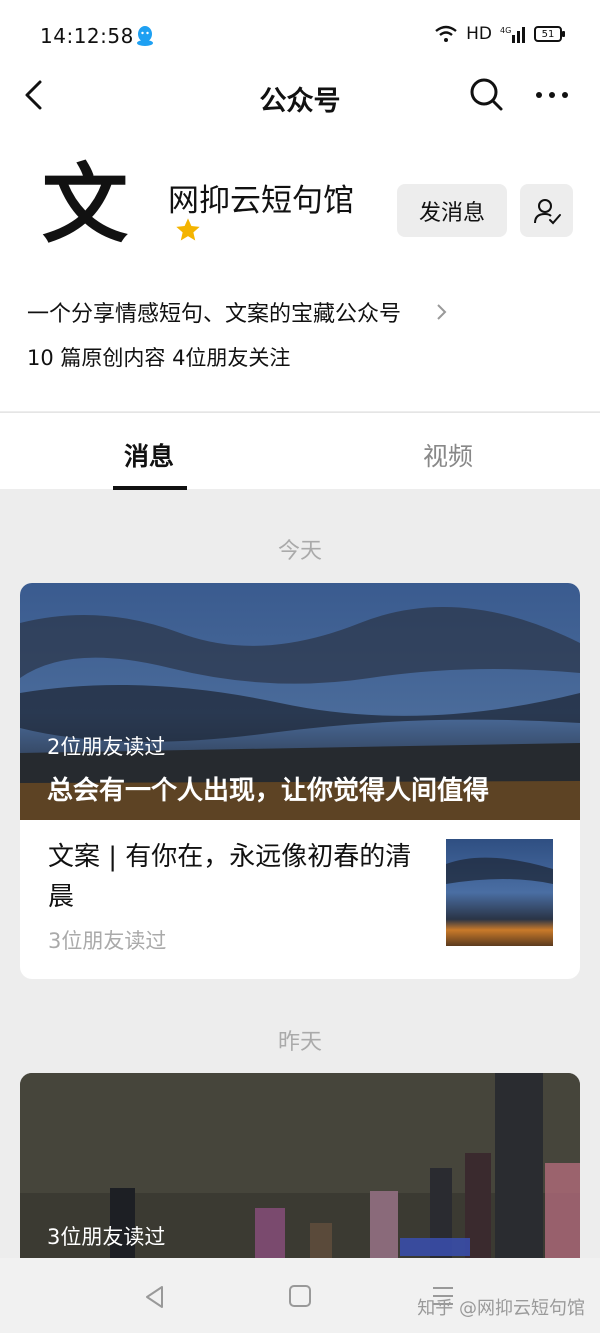 The height and width of the screenshot is (1333, 600). Describe the element at coordinates (549, 34) in the screenshot. I see `battery-icon: 51` at that location.